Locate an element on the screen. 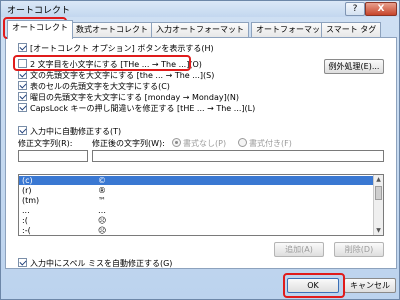 The image size is (400, 300). tab-autoformat-as-you-type: 入力オートフォーマット is located at coordinates (200, 30).